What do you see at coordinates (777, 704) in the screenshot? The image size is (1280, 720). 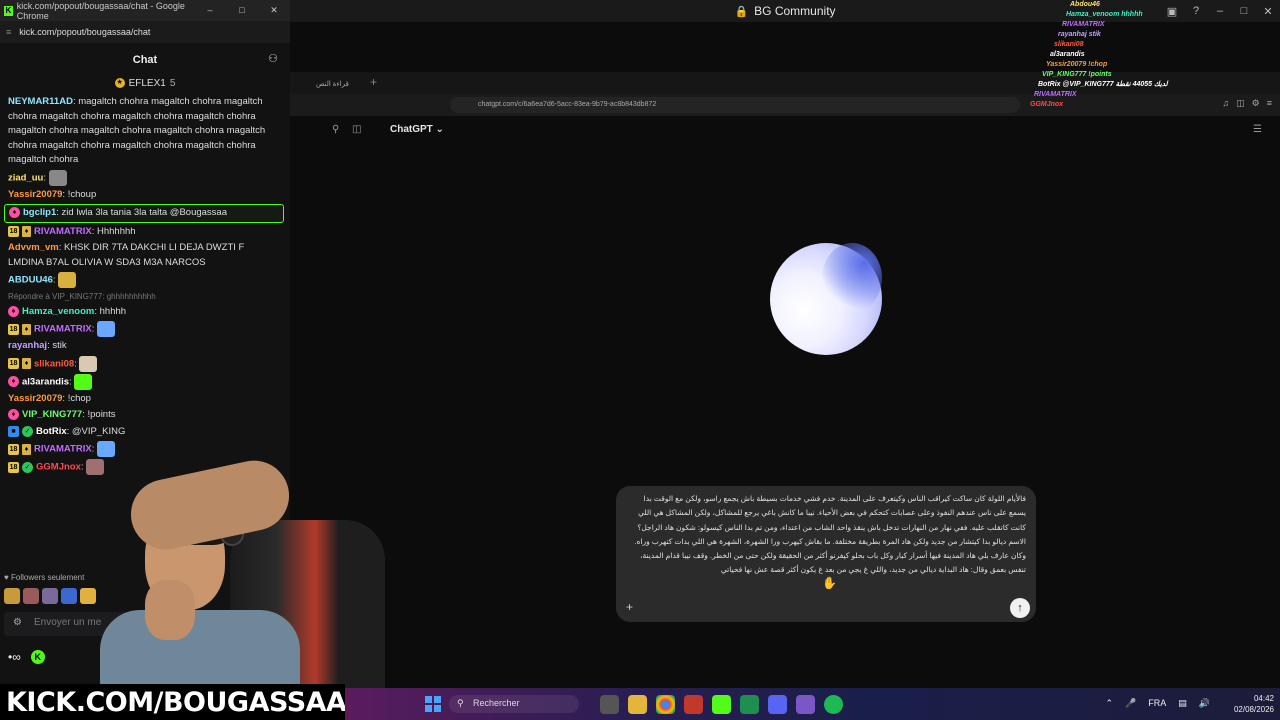 I see `discord-icon` at bounding box center [777, 704].